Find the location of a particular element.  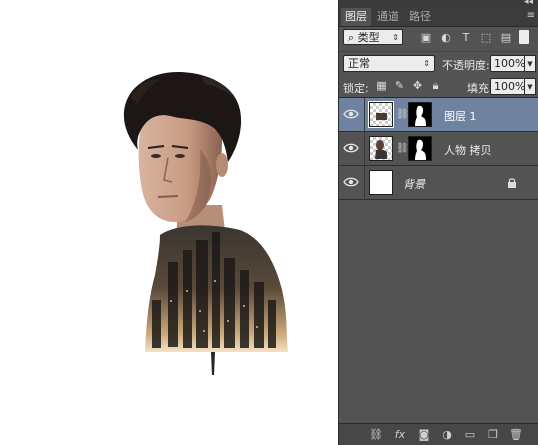

layer-name: 人物 拷贝 is located at coordinates (468, 150).